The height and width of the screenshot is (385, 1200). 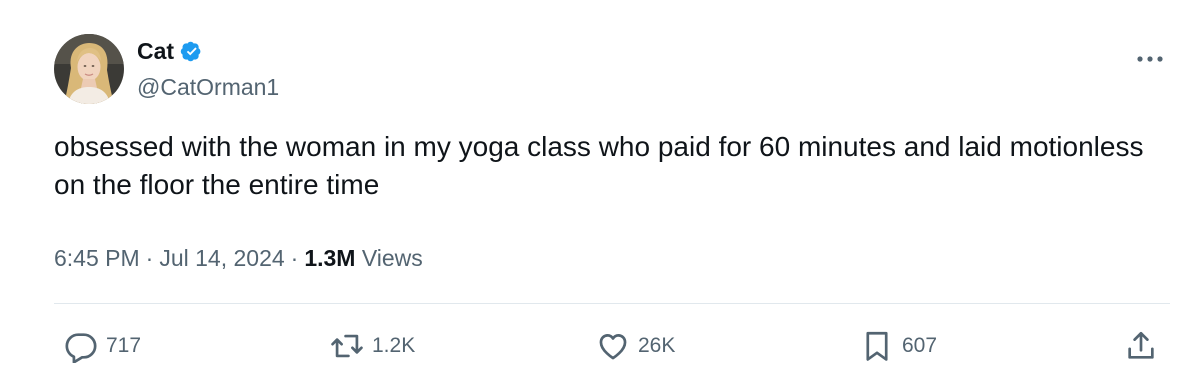 I want to click on share-icon, so click(x=1141, y=345).